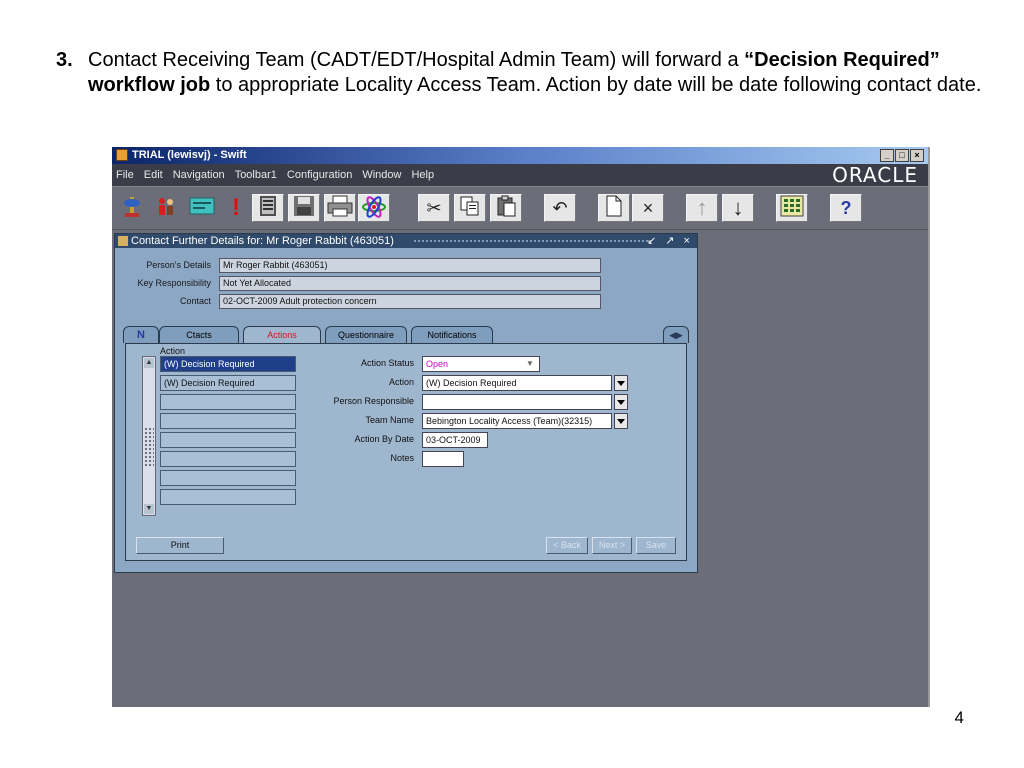  I want to click on new-document-icon, so click(614, 208).